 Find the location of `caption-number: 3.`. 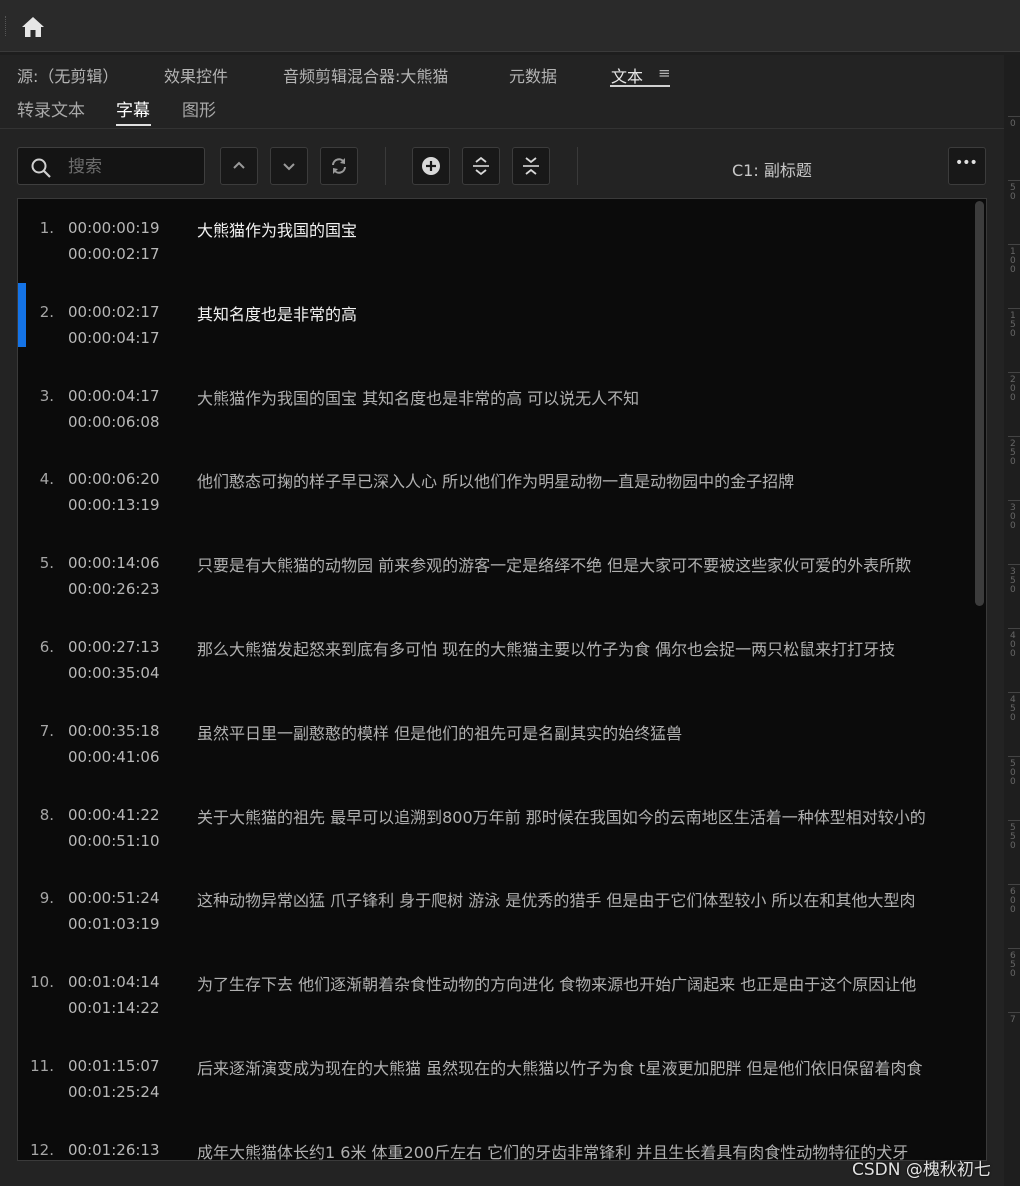

caption-number: 3. is located at coordinates (46, 395).